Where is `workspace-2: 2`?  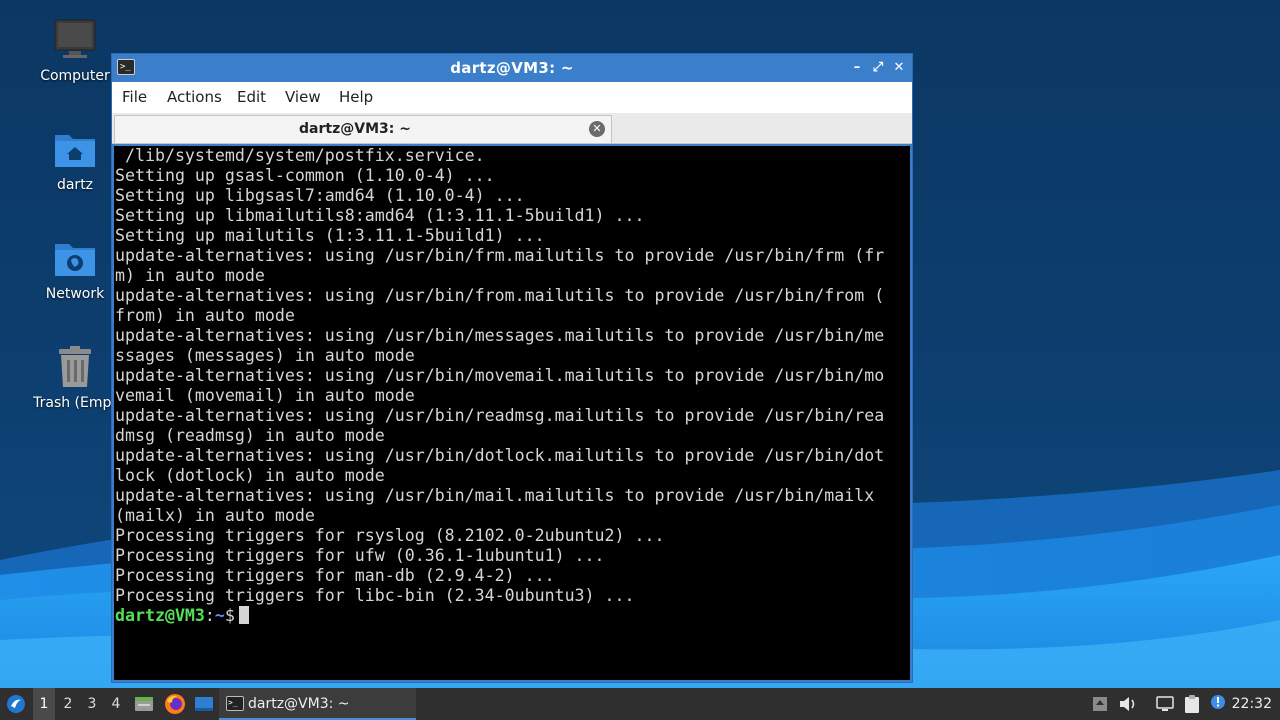
workspace-2: 2 is located at coordinates (68, 704).